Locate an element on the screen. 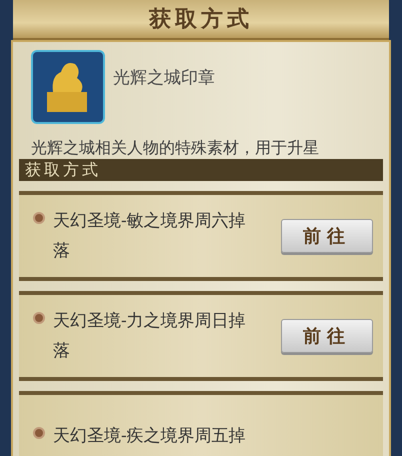 Image resolution: width=402 pixels, height=456 pixels. item-description: 光辉之城相关人物的特殊素材，用于升星 is located at coordinates (175, 148).